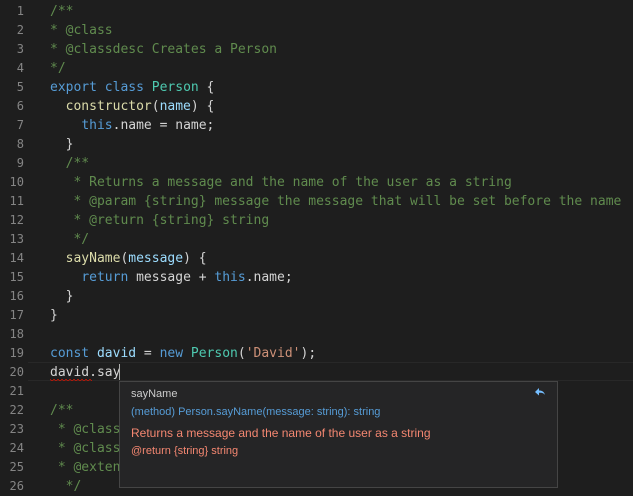  I want to click on line-number: 24, so click(16, 448).